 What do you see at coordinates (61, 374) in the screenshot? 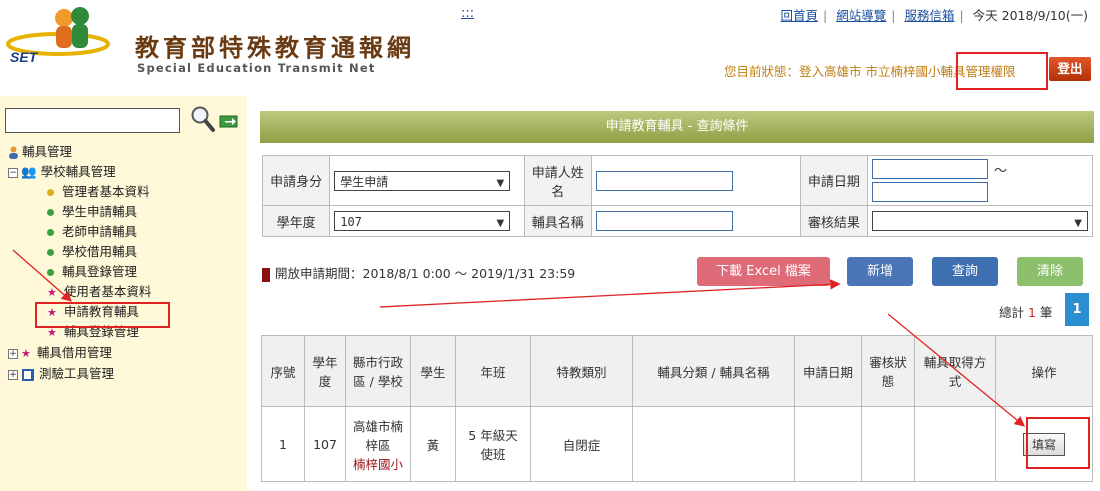
I see `tree-item-test-tools: + 測驗工具管理` at bounding box center [61, 374].